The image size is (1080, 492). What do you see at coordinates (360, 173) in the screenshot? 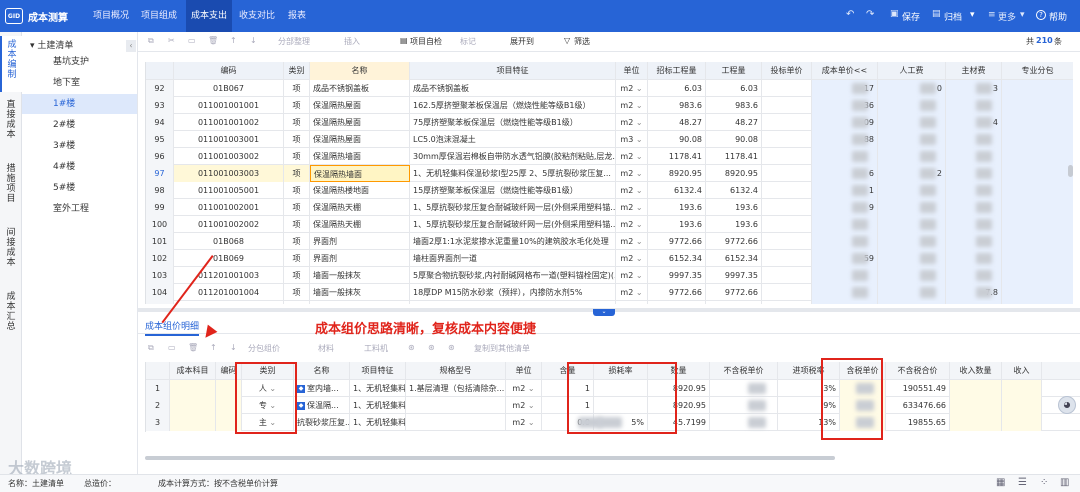
I see `table-cell: 保温隔热墙面` at bounding box center [360, 173].